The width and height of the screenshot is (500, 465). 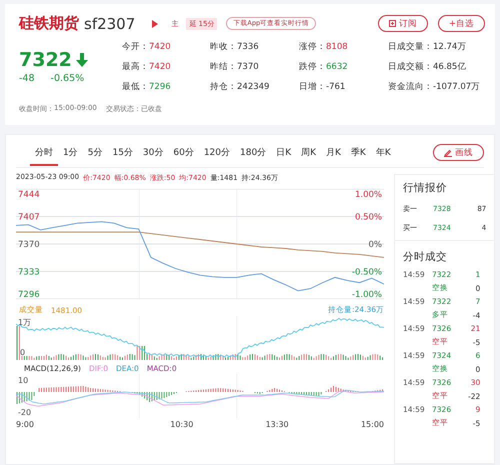 What do you see at coordinates (29, 245) in the screenshot?
I see `price-axis-label: 7370` at bounding box center [29, 245].